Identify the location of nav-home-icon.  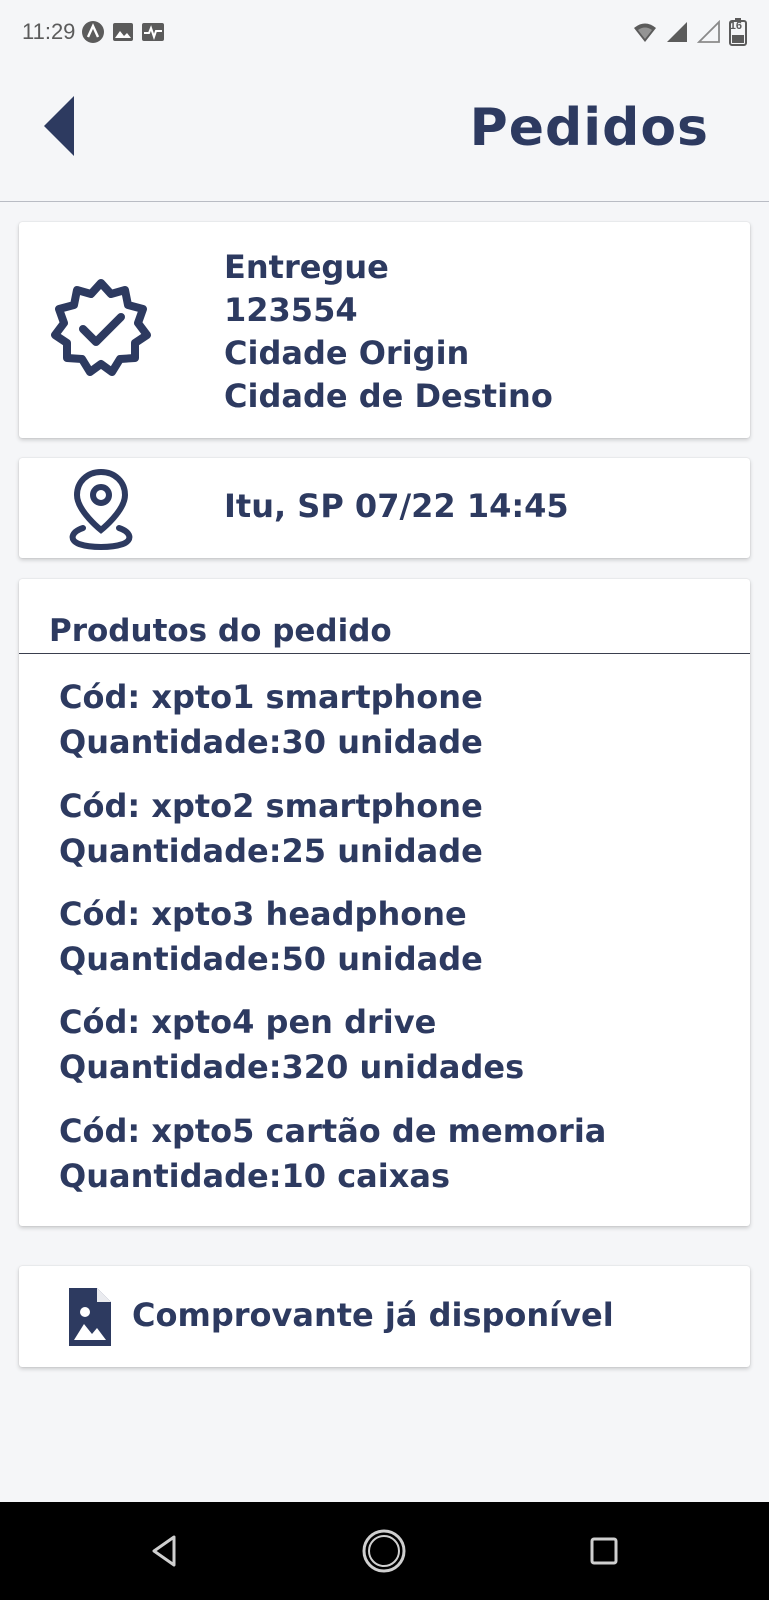
(384, 1551).